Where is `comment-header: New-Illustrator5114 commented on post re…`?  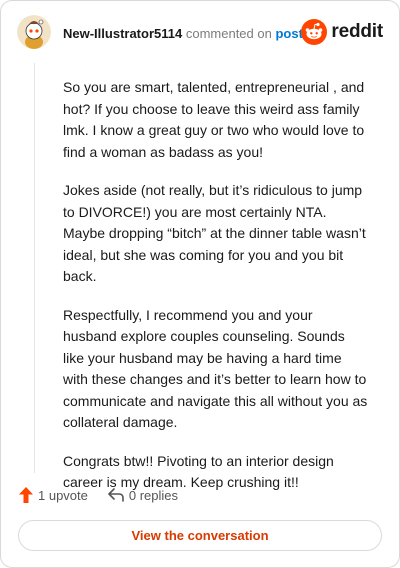 comment-header: New-Illustrator5114 commented on post re… is located at coordinates (200, 33).